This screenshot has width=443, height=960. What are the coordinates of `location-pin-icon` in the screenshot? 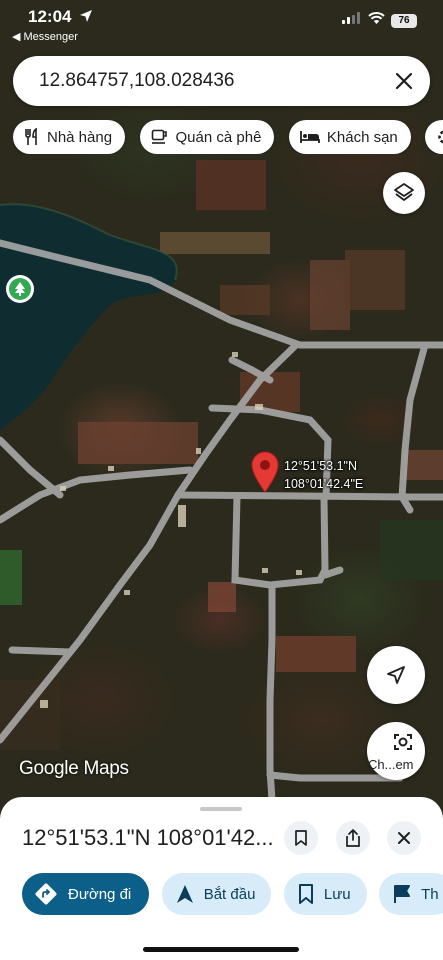 It's located at (265, 472).